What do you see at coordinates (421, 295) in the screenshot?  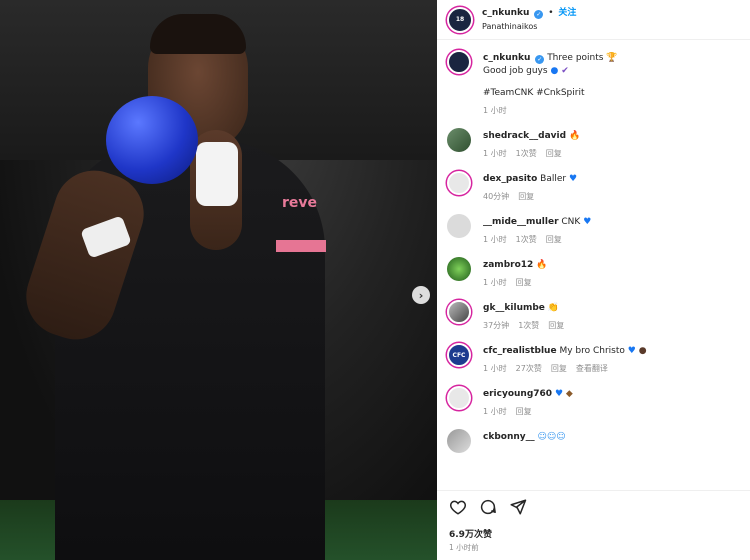 I see `next-image-arrow-icon: ›` at bounding box center [421, 295].